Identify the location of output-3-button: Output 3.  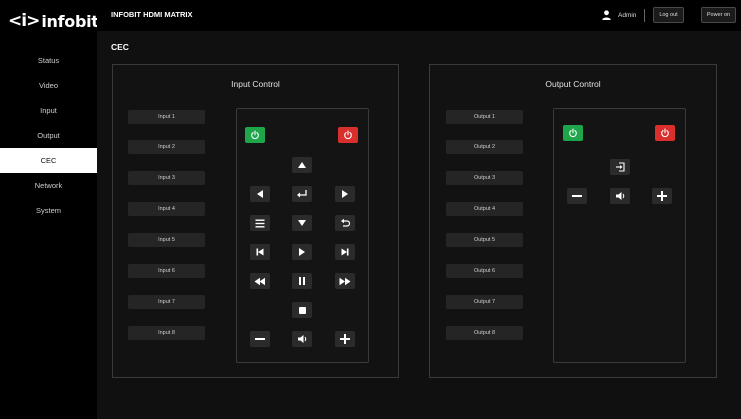
(484, 178).